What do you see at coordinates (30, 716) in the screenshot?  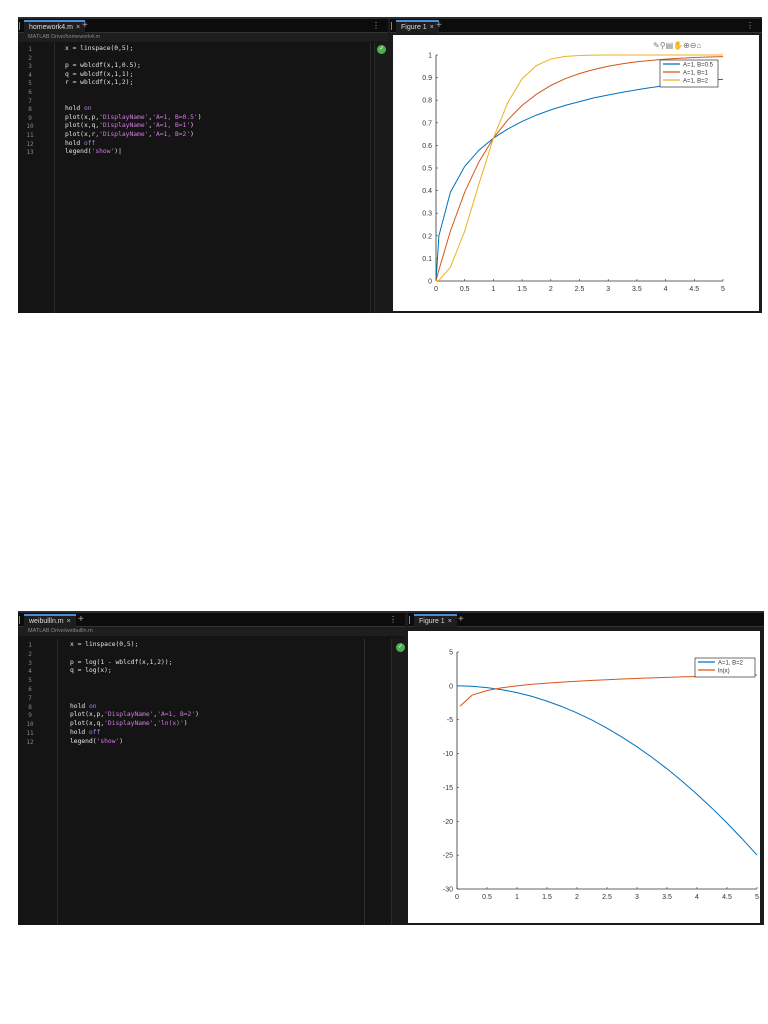 I see `line-number: 9` at bounding box center [30, 716].